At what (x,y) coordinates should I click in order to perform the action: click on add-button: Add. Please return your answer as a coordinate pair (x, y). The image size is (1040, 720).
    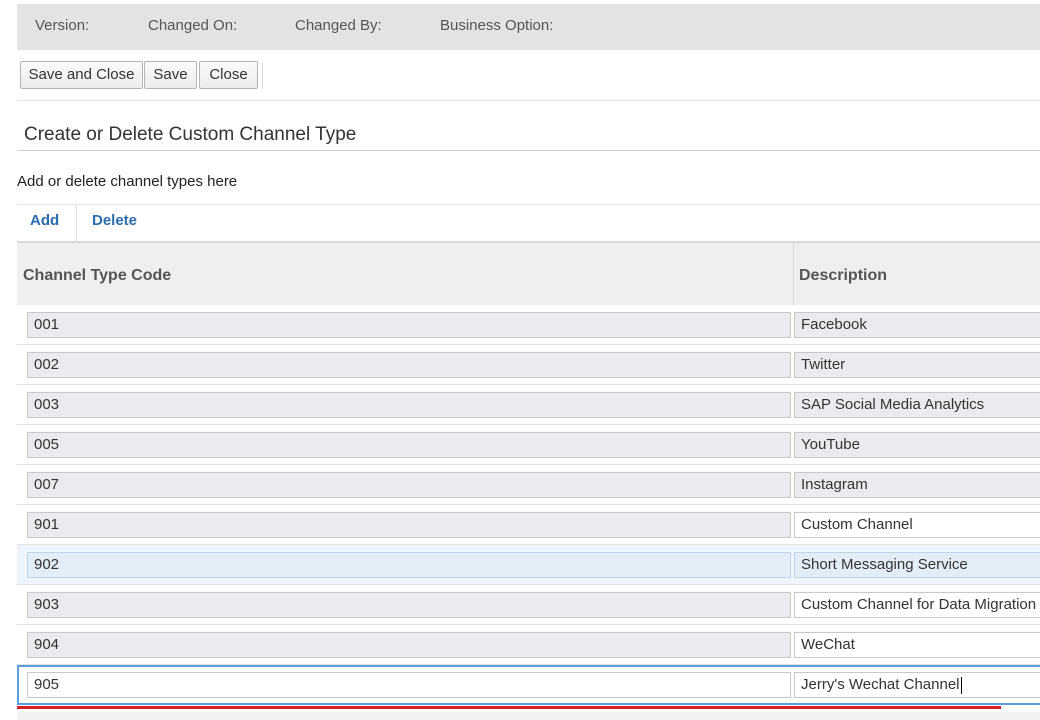
    Looking at the image, I should click on (44, 220).